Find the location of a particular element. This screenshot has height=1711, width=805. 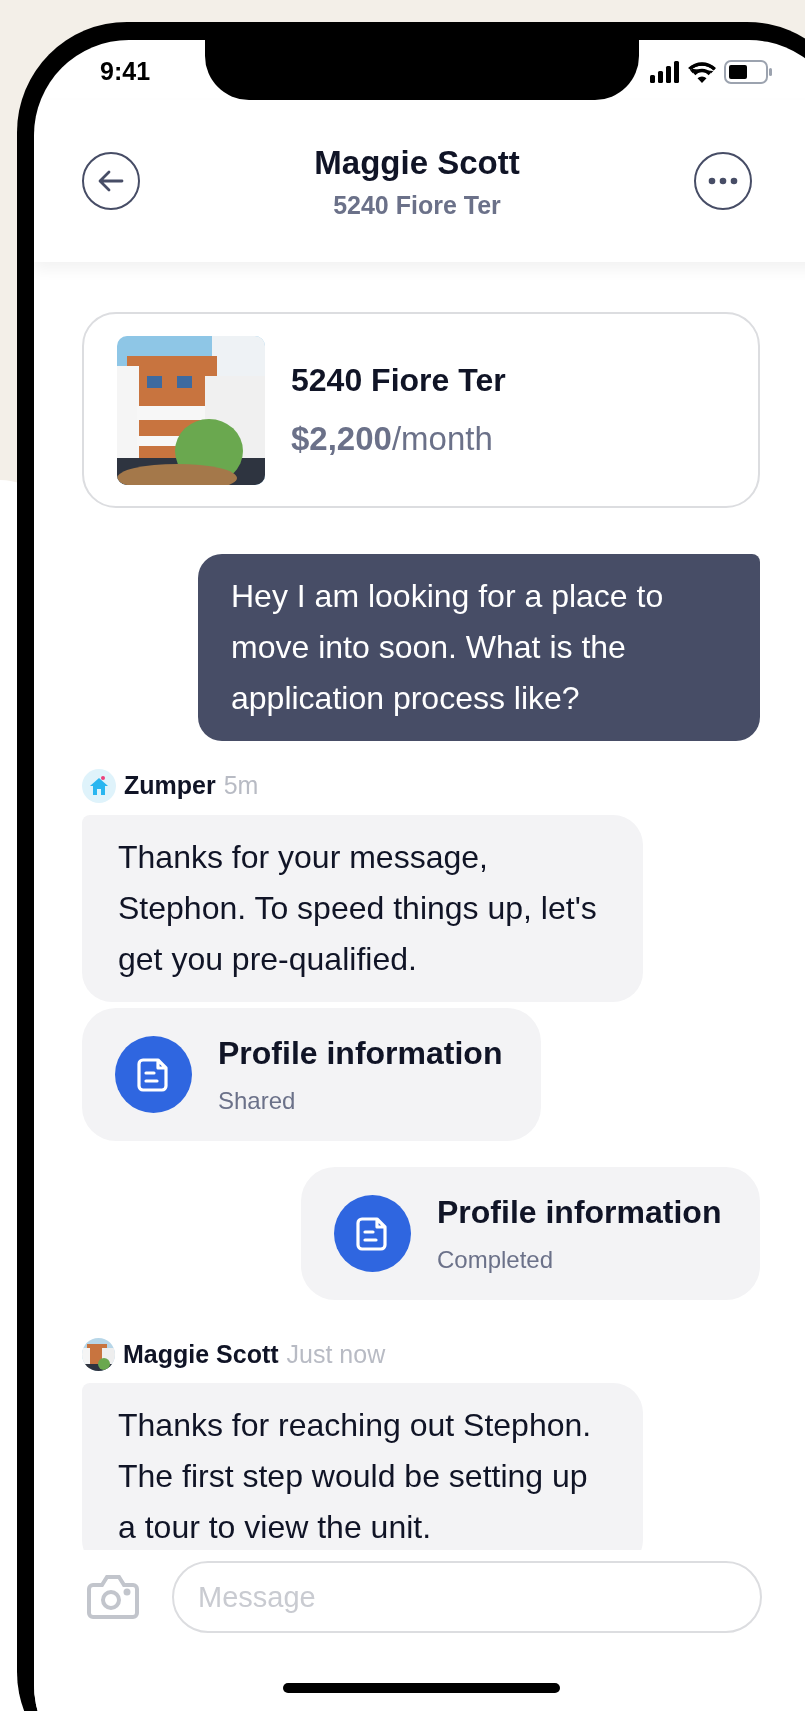

listing-price: $2,200/month is located at coordinates (392, 439).